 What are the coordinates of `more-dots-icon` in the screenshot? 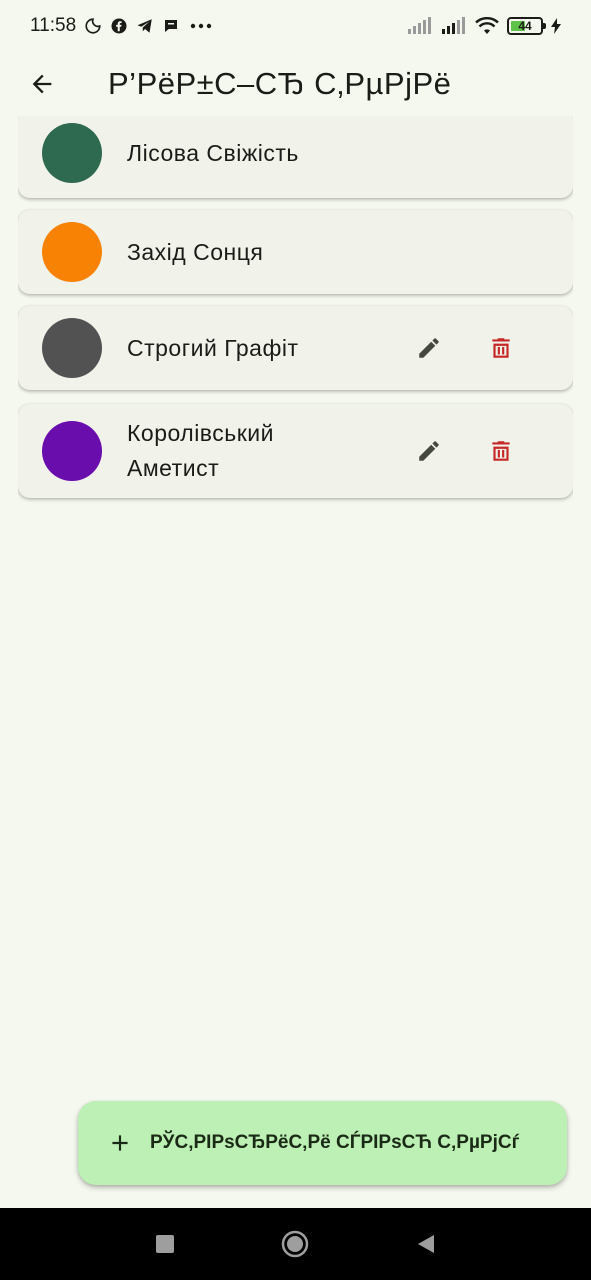 It's located at (201, 26).